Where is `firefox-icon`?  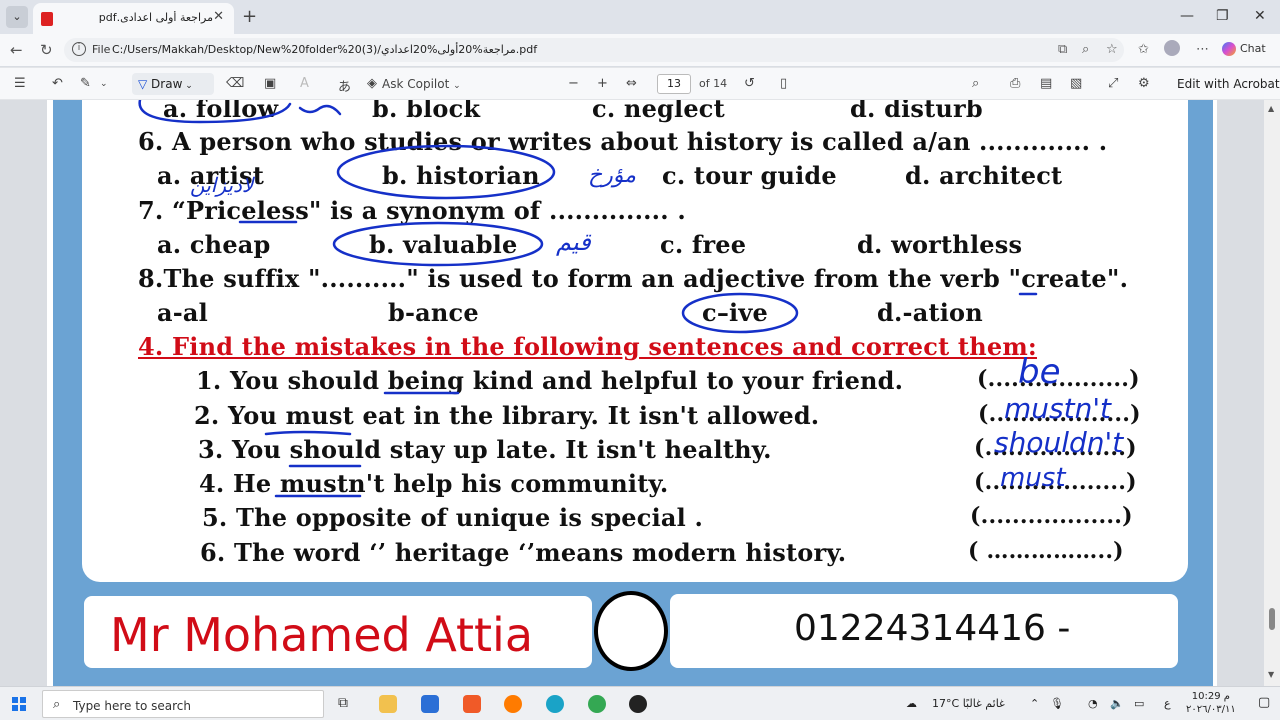
firefox-icon is located at coordinates (513, 704).